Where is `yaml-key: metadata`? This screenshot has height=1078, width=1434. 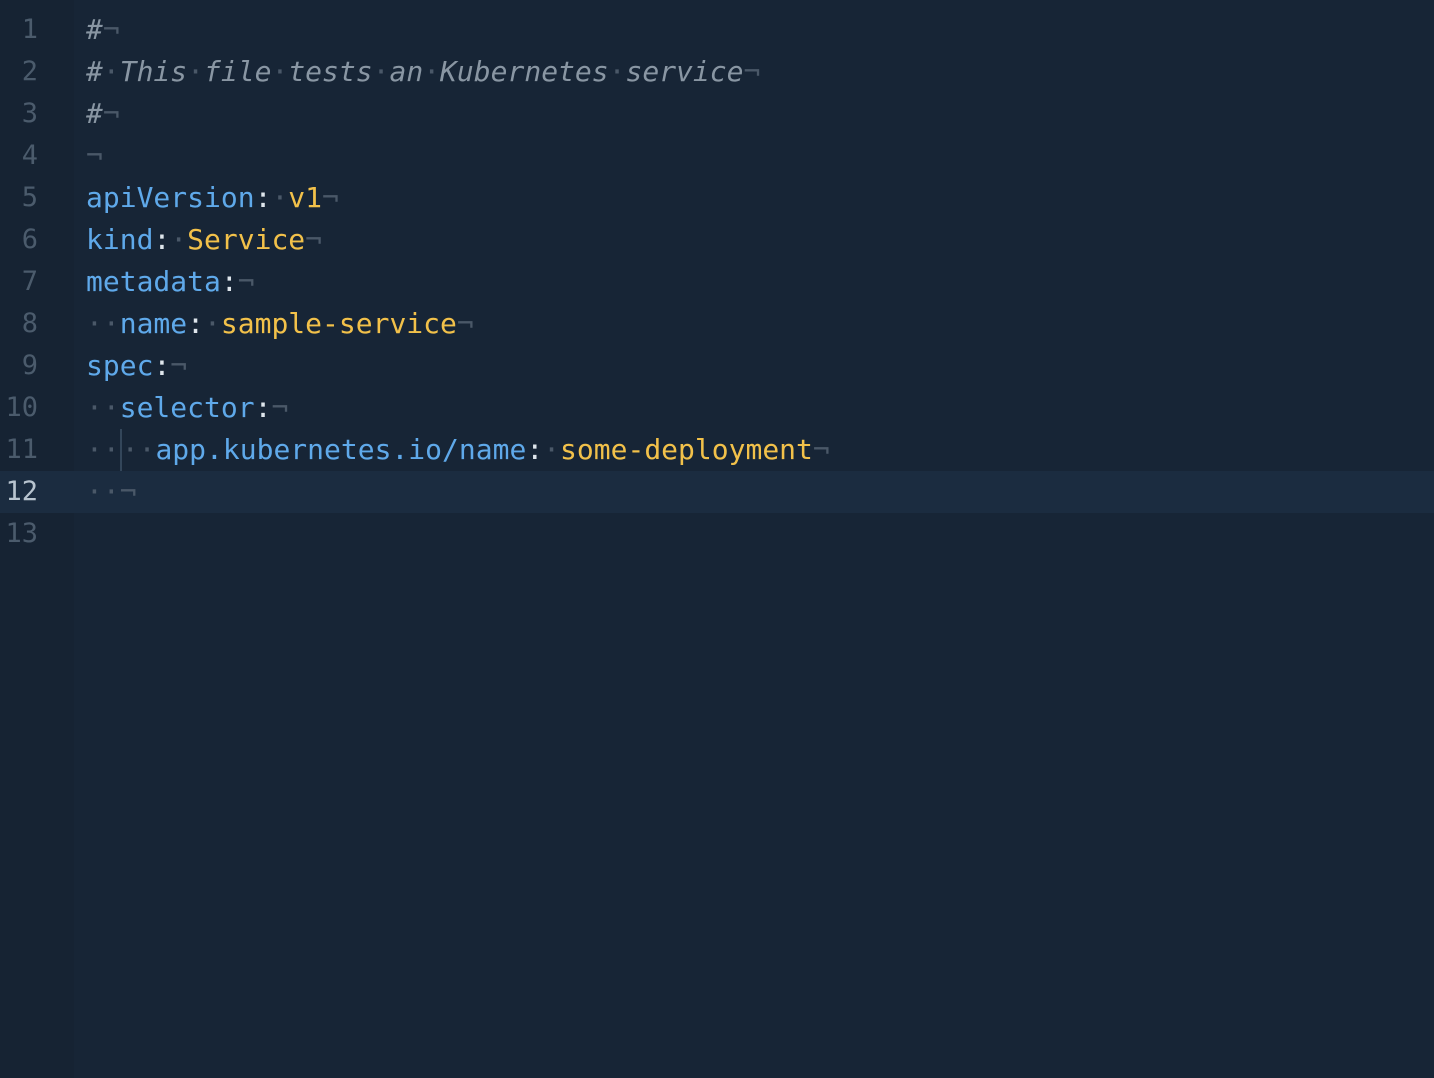 yaml-key: metadata is located at coordinates (153, 281).